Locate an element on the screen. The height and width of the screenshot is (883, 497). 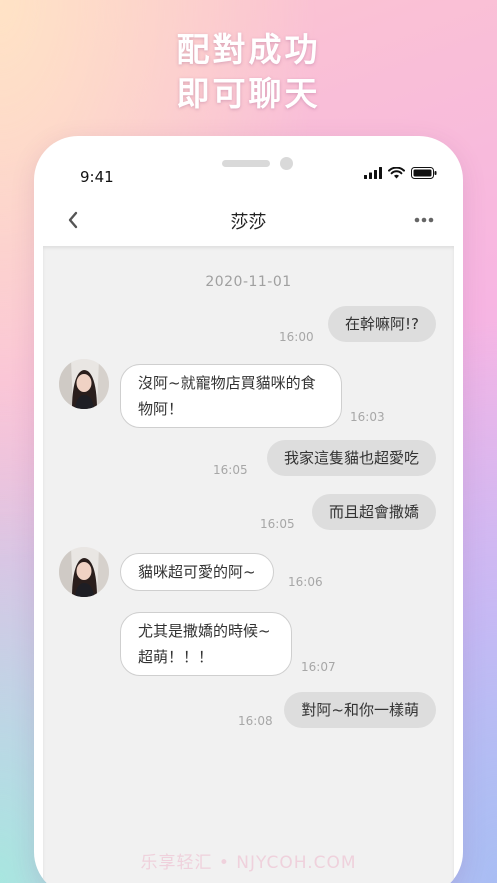
watermark: 乐享轻汇 • NJYCOH.COM is located at coordinates (248, 863).